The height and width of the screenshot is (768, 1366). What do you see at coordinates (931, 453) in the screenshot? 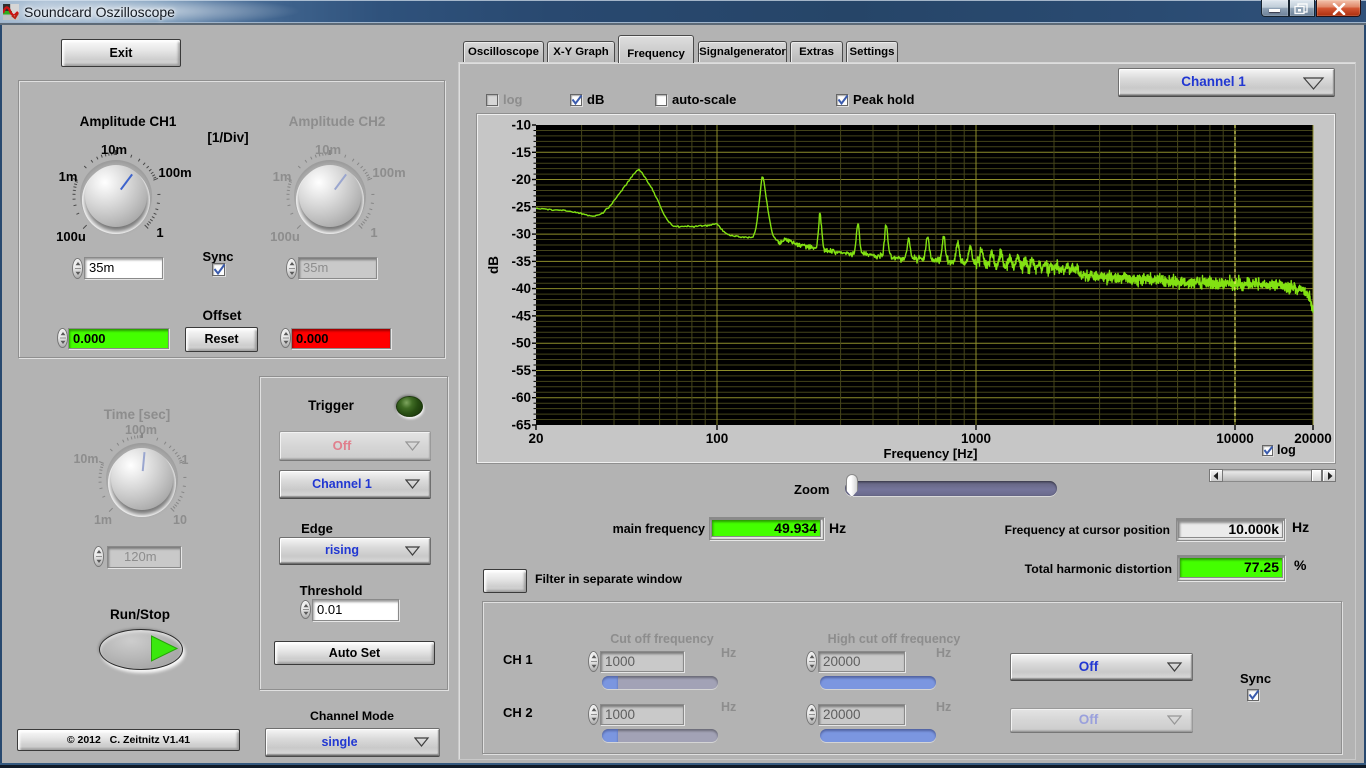
I see `svg-text: Frequency [Hz]` at bounding box center [931, 453].